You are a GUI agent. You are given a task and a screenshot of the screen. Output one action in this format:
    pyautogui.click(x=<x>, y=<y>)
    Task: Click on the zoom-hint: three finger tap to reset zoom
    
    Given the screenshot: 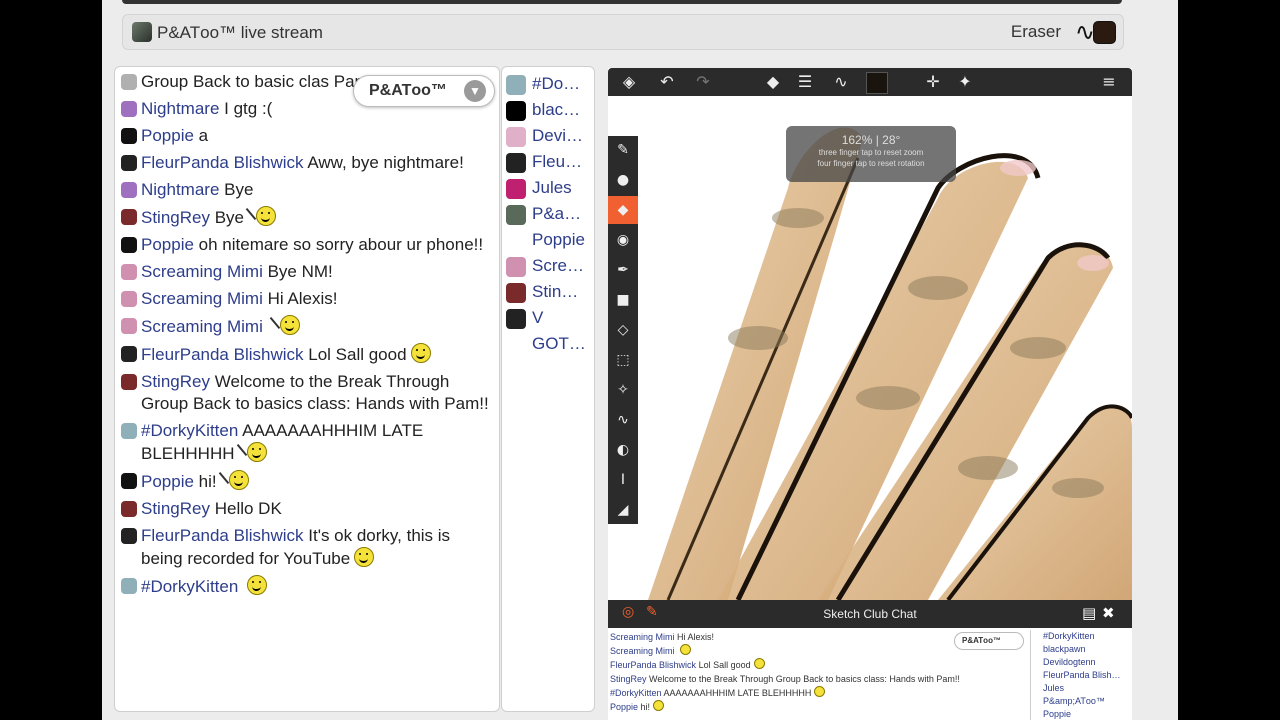 What is the action you would take?
    pyautogui.click(x=871, y=152)
    